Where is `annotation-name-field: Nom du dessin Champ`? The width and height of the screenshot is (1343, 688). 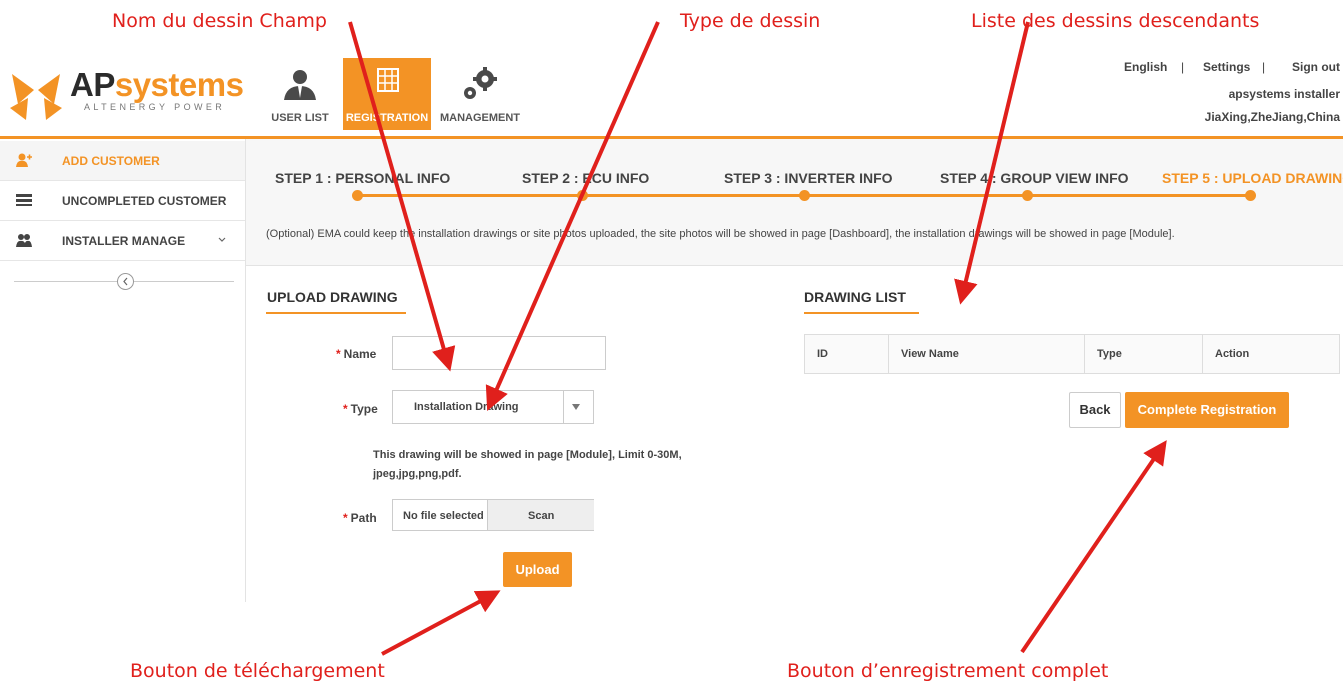
annotation-name-field: Nom du dessin Champ is located at coordinates (219, 21).